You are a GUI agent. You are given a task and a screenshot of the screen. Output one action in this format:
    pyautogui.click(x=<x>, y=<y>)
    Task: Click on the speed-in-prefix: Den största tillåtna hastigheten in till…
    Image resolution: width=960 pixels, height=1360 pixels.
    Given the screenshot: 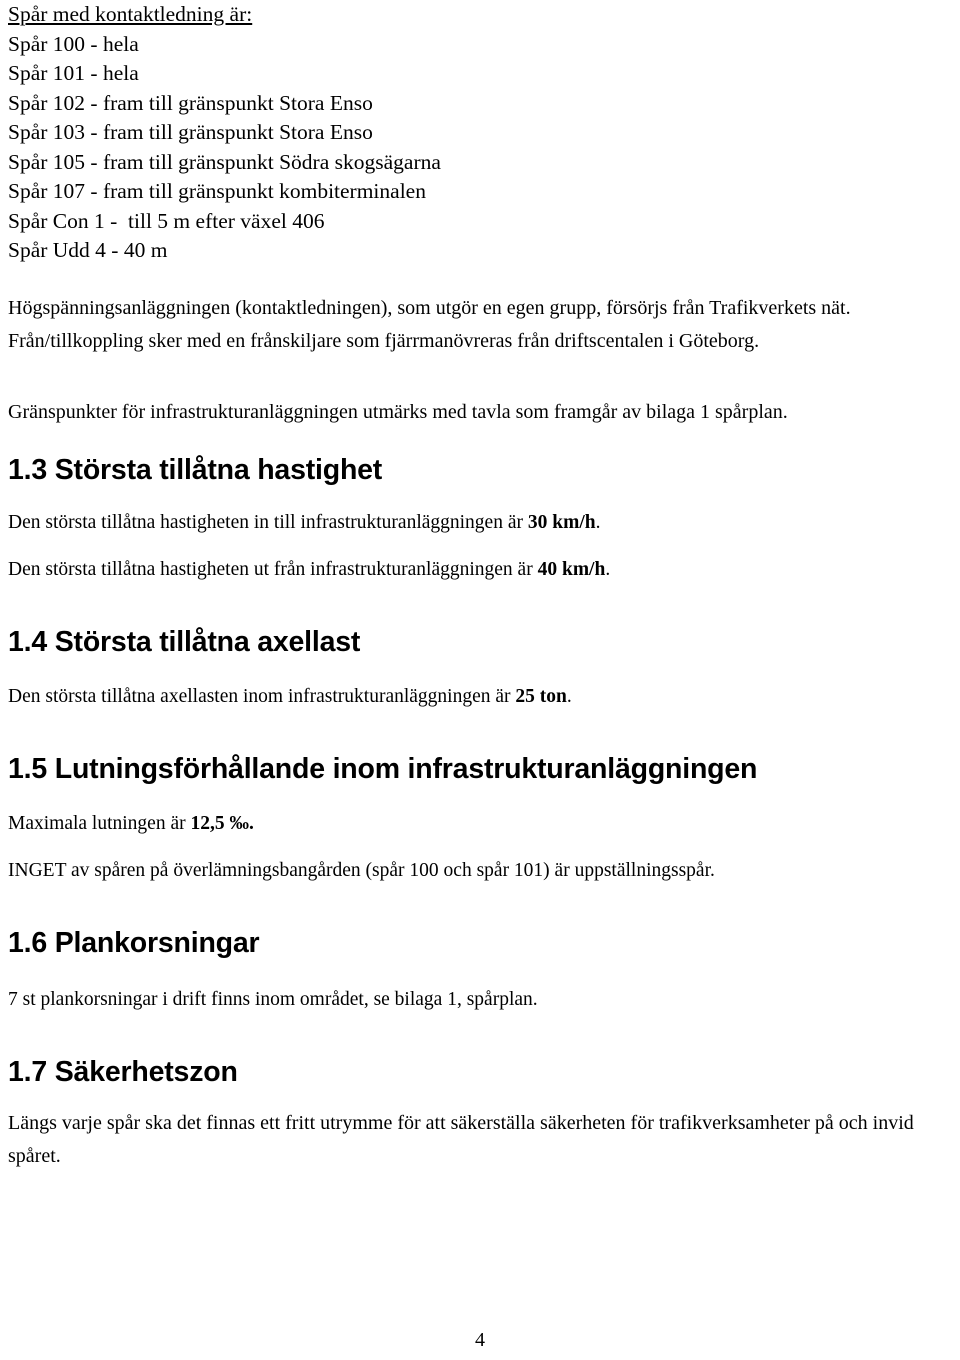 What is the action you would take?
    pyautogui.click(x=268, y=522)
    